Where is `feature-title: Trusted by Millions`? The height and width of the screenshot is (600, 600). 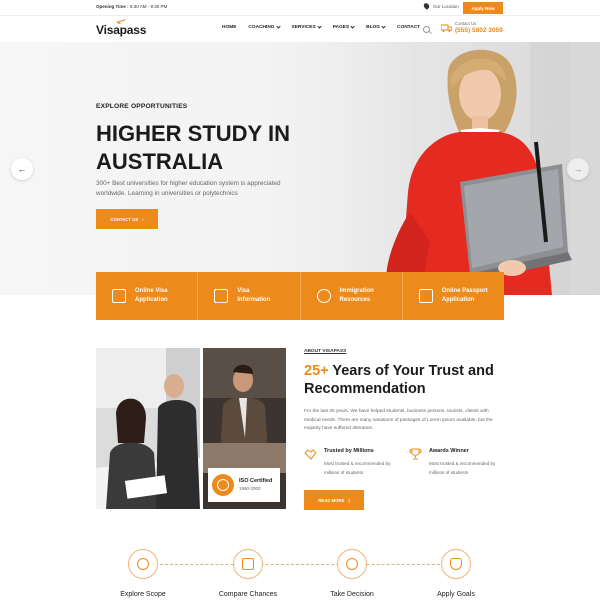 feature-title: Trusted by Millions is located at coordinates (349, 451).